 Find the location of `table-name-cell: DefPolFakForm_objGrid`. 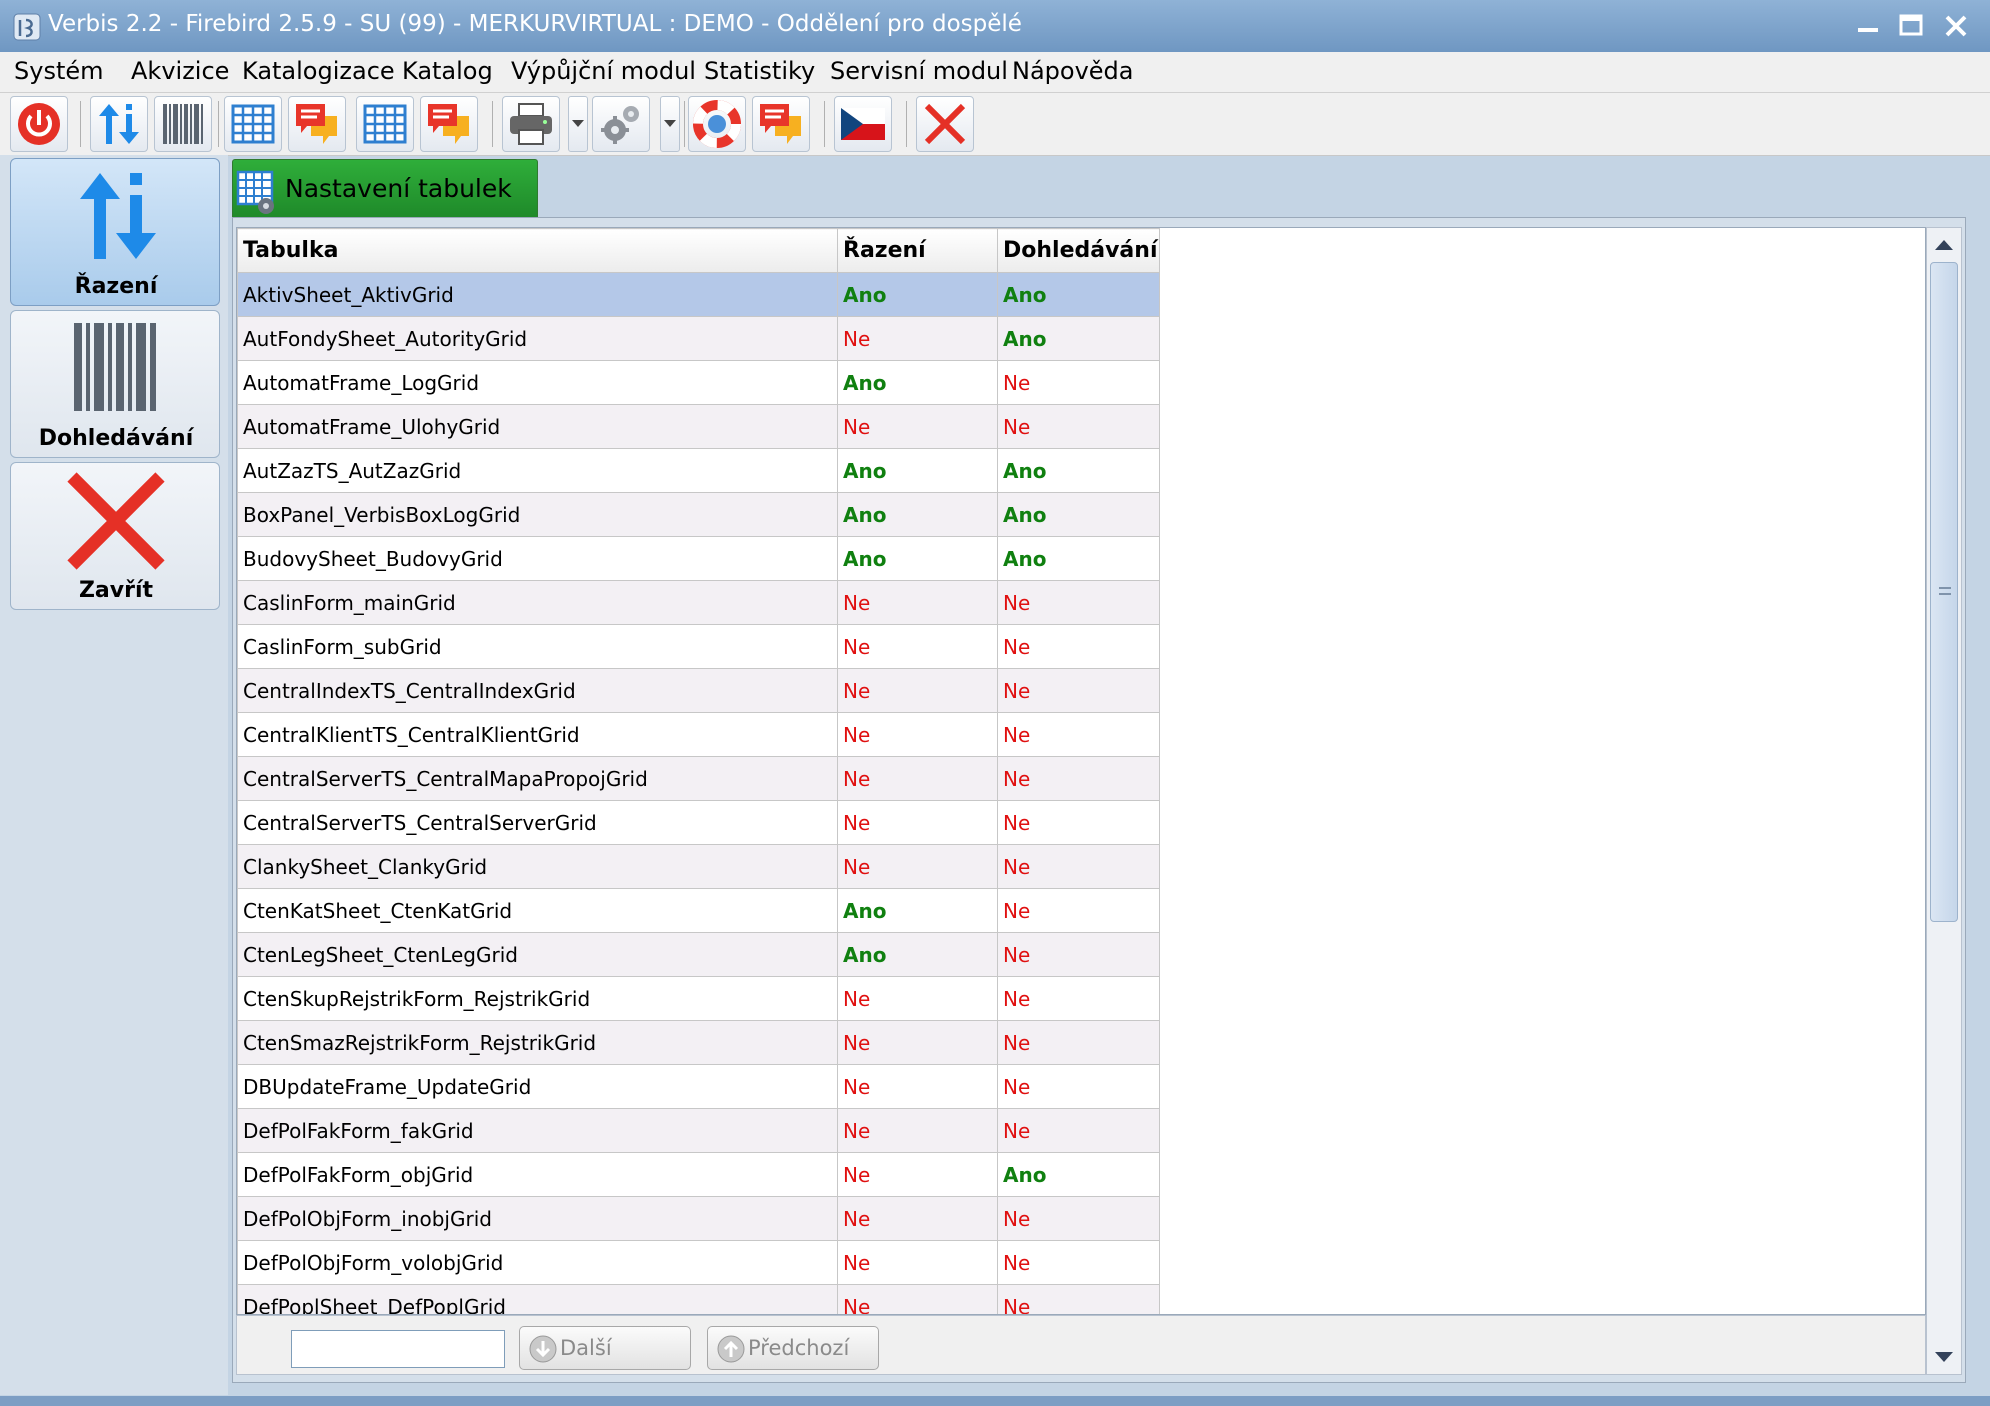

table-name-cell: DefPolFakForm_objGrid is located at coordinates (537, 1174).